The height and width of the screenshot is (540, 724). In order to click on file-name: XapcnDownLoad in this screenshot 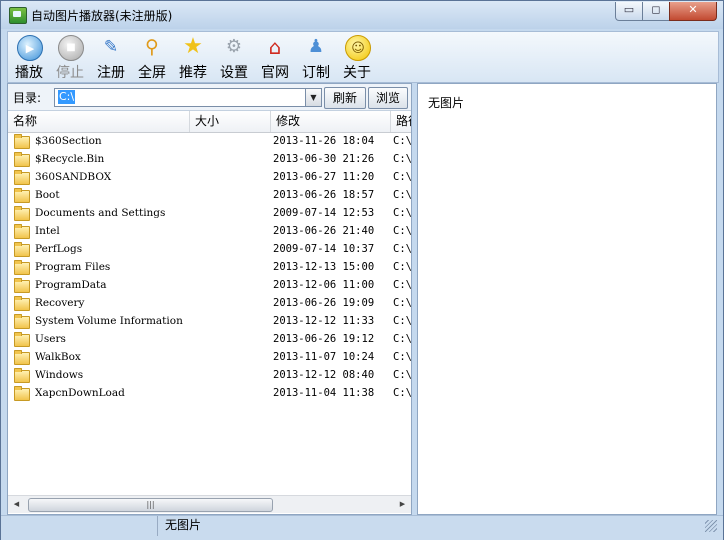, I will do `click(80, 393)`.